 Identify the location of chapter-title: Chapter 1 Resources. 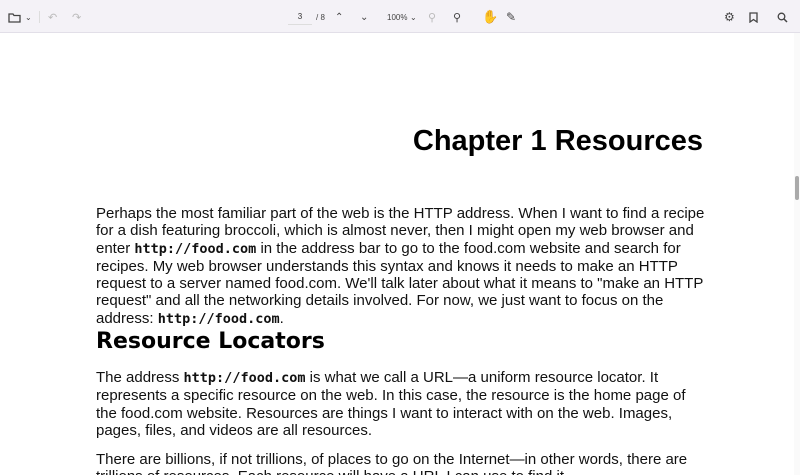
(557, 141).